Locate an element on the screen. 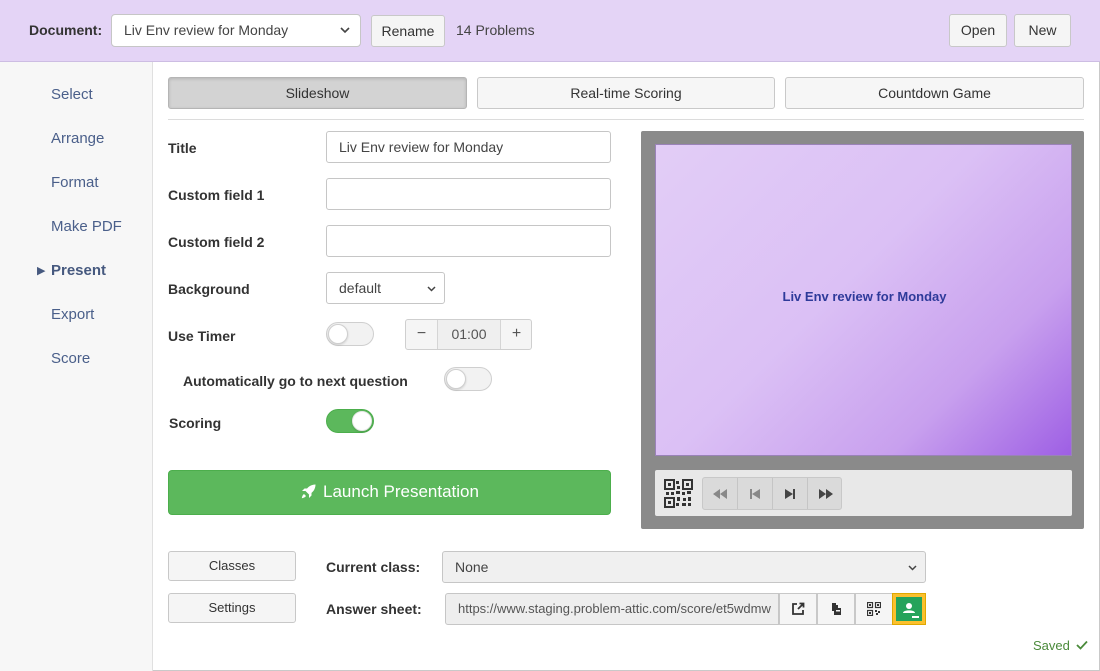 This screenshot has height=671, width=1100. use-timer-toggle is located at coordinates (350, 334).